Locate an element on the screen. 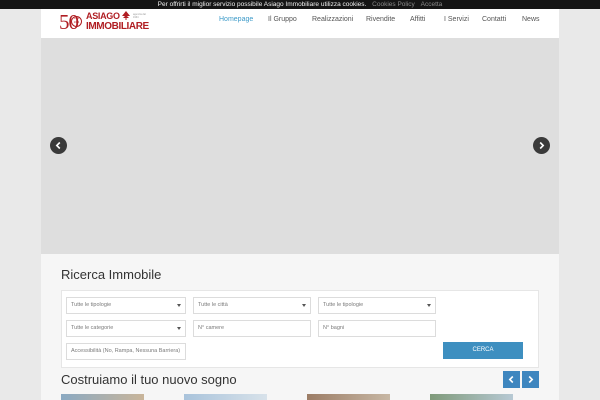  nav-item-i-servizi: I Servizi is located at coordinates (456, 20).